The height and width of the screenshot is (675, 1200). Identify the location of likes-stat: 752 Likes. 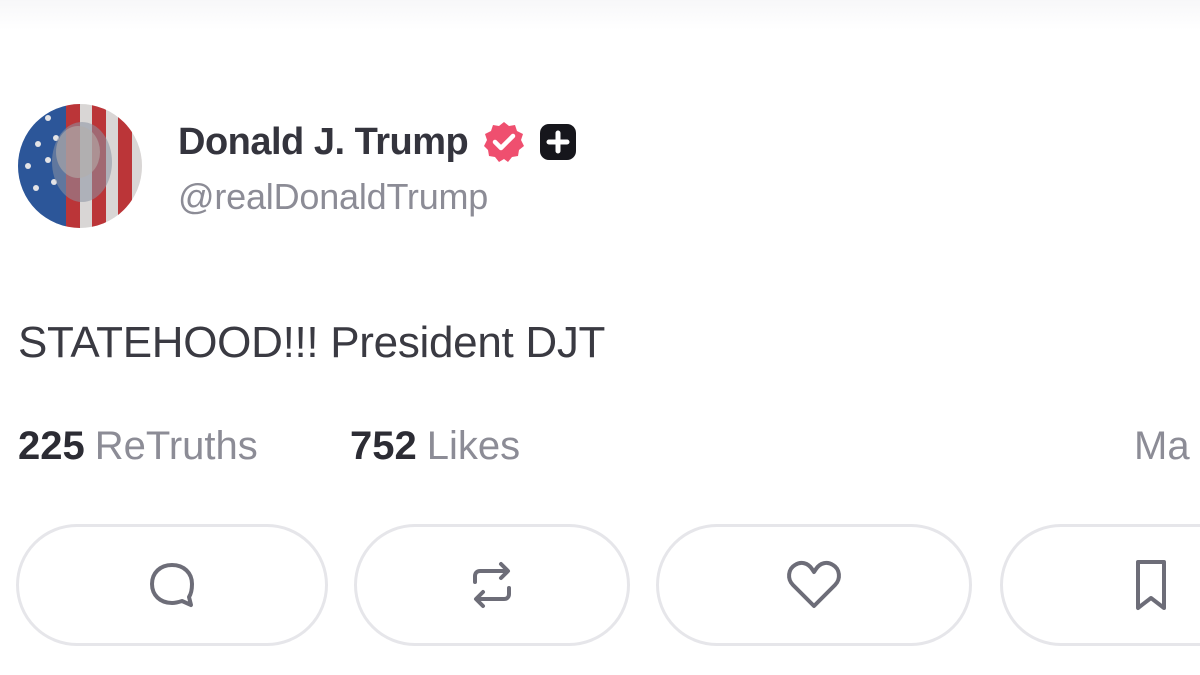
(435, 446).